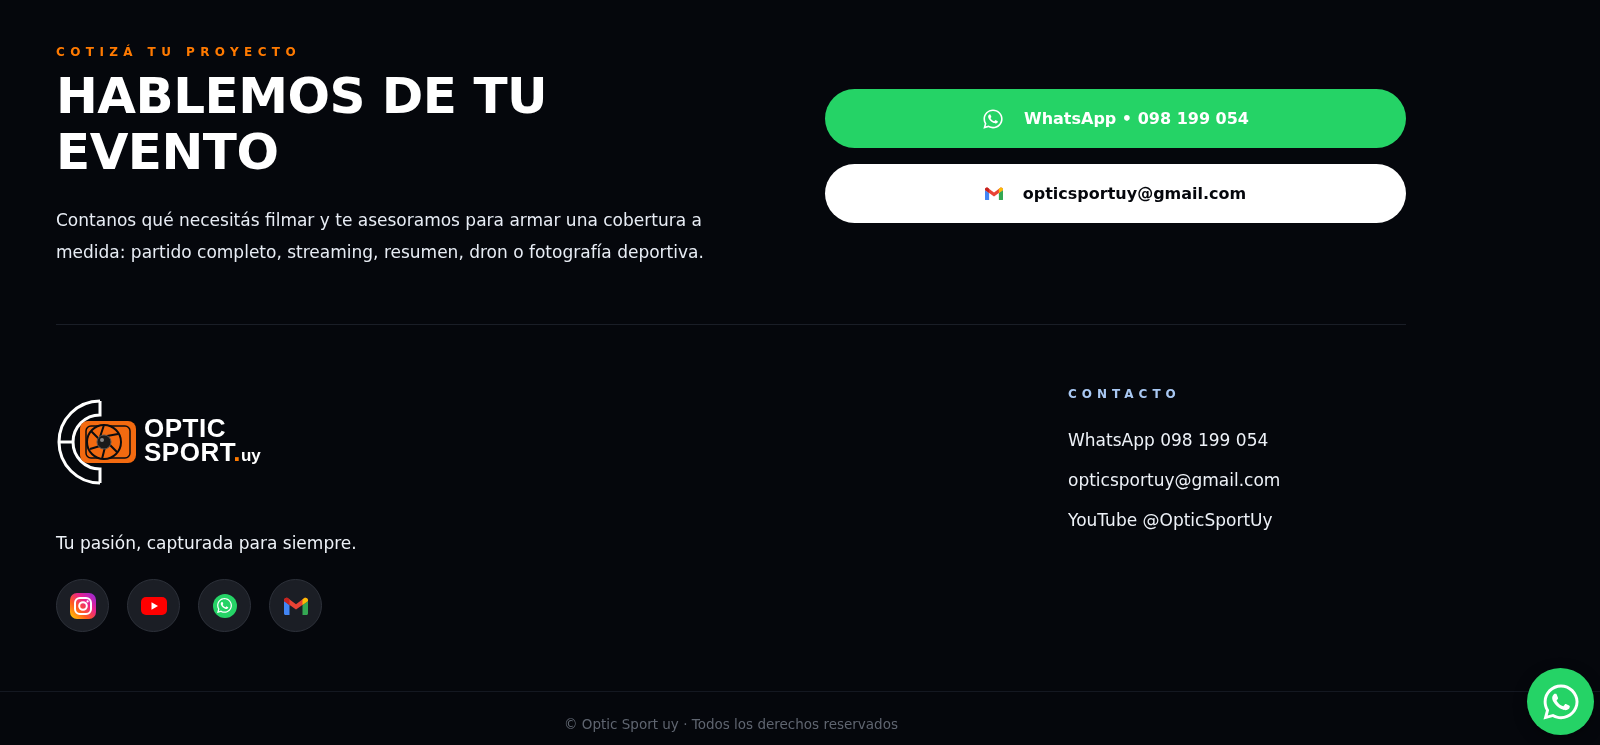  I want to click on youtube-icon, so click(153, 605).